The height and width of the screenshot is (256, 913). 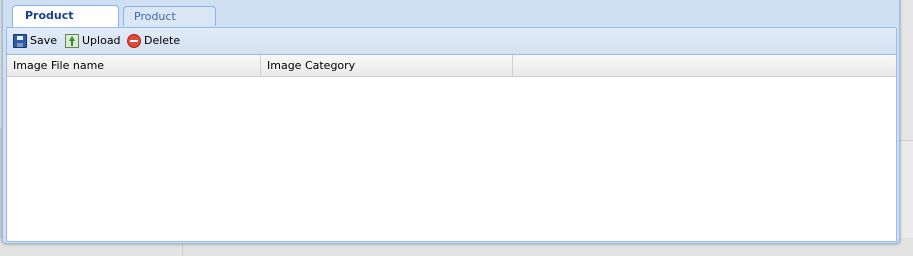 What do you see at coordinates (451, 41) in the screenshot?
I see `toolbar: Save Upload Delete` at bounding box center [451, 41].